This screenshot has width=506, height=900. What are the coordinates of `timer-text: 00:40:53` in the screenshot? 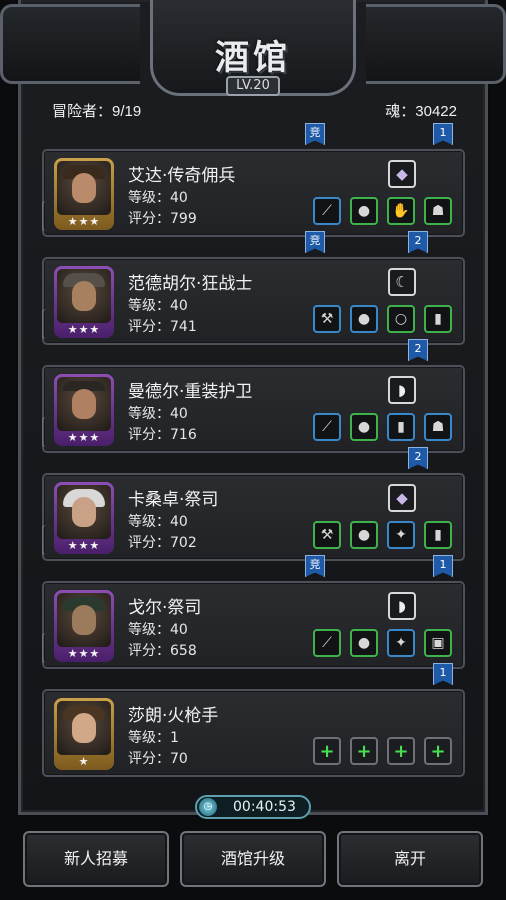 It's located at (264, 807).